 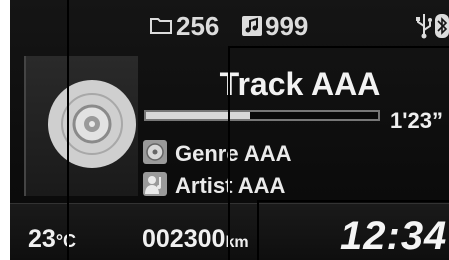 I want to click on progress-fill, so click(x=198, y=115).